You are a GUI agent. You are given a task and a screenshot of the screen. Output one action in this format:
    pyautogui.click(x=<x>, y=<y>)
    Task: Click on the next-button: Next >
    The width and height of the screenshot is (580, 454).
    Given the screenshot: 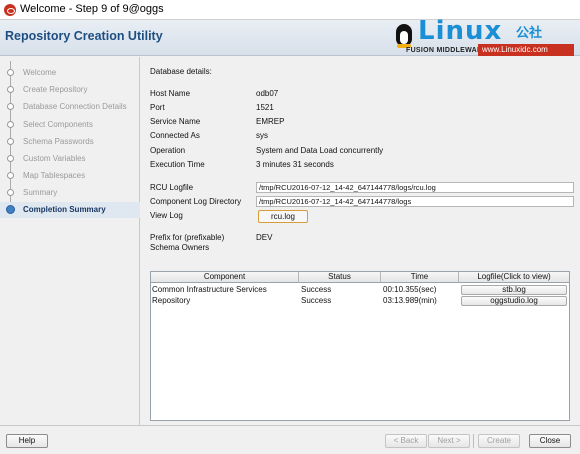 What is the action you would take?
    pyautogui.click(x=449, y=441)
    